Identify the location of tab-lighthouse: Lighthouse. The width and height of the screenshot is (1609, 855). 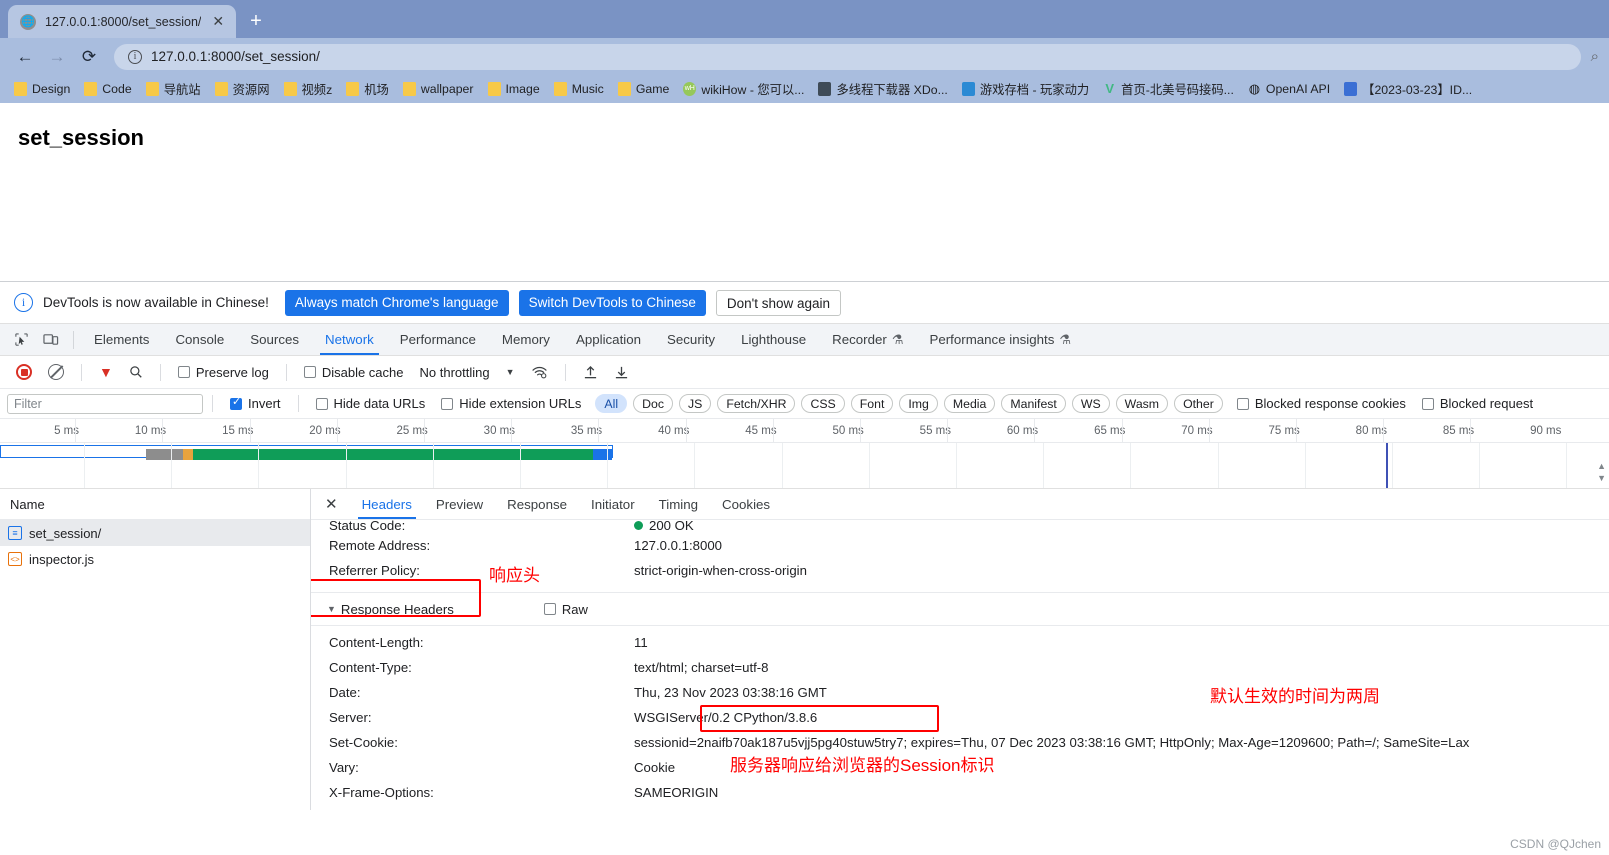
(773, 339).